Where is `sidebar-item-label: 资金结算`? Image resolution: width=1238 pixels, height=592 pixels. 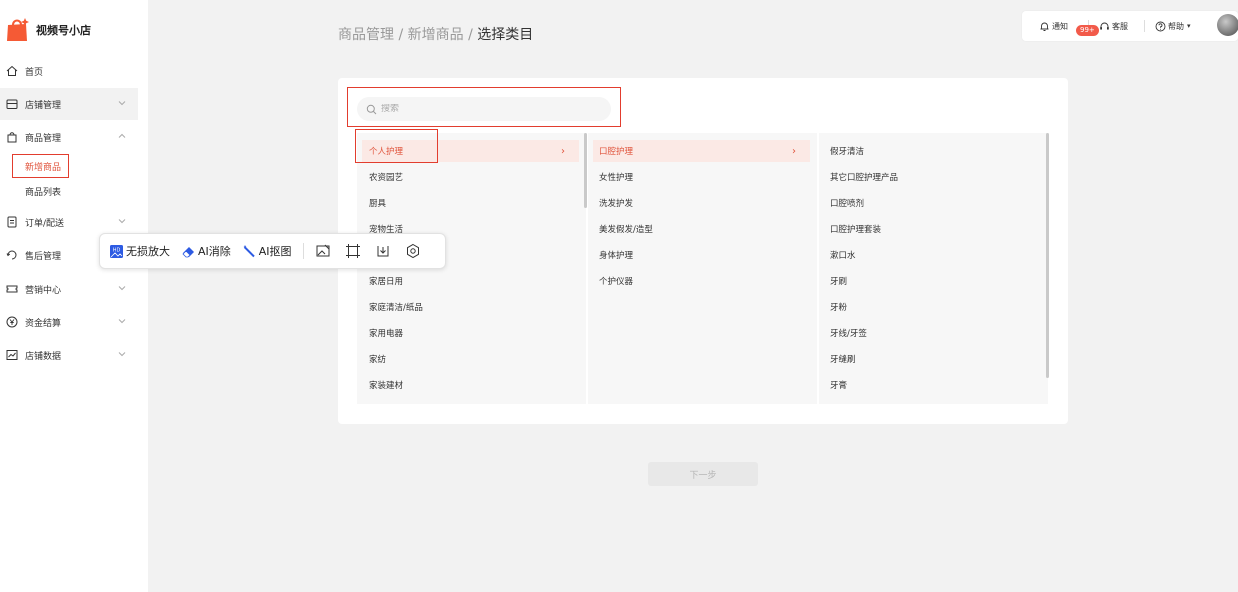 sidebar-item-label: 资金结算 is located at coordinates (43, 323).